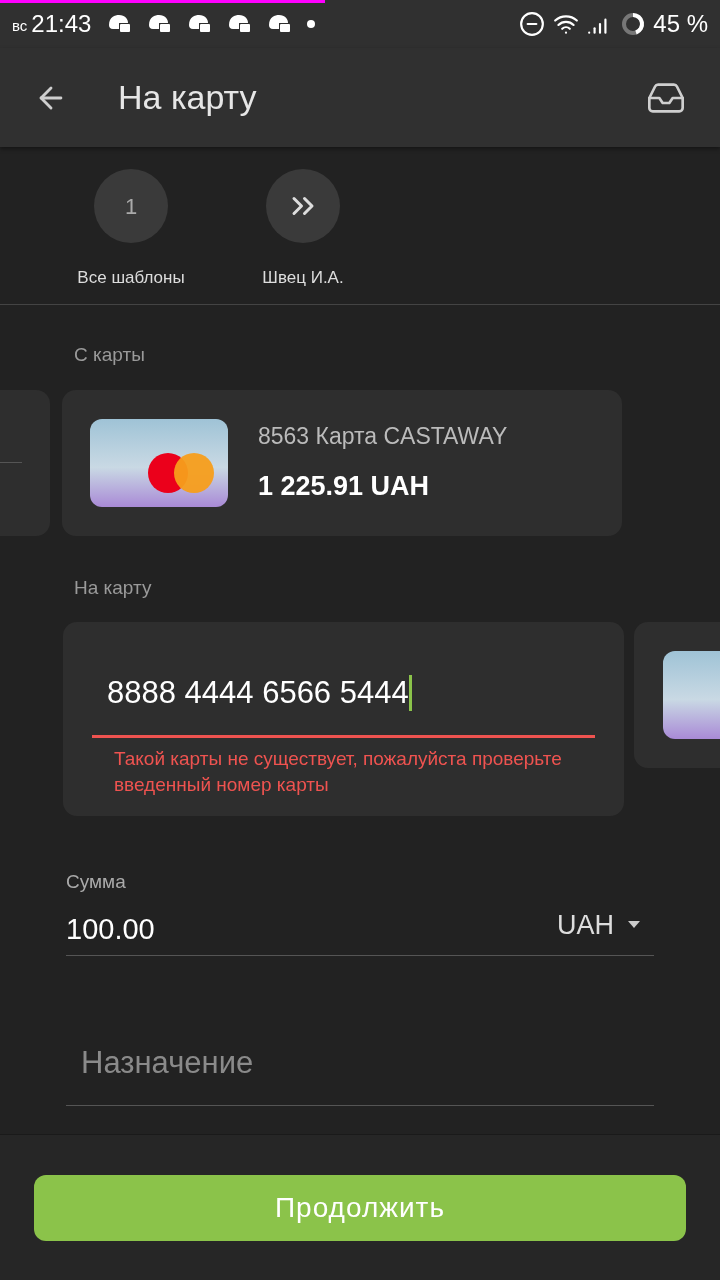  I want to click on card-number-field: 8888 4444 6566 5444, so click(343, 704).